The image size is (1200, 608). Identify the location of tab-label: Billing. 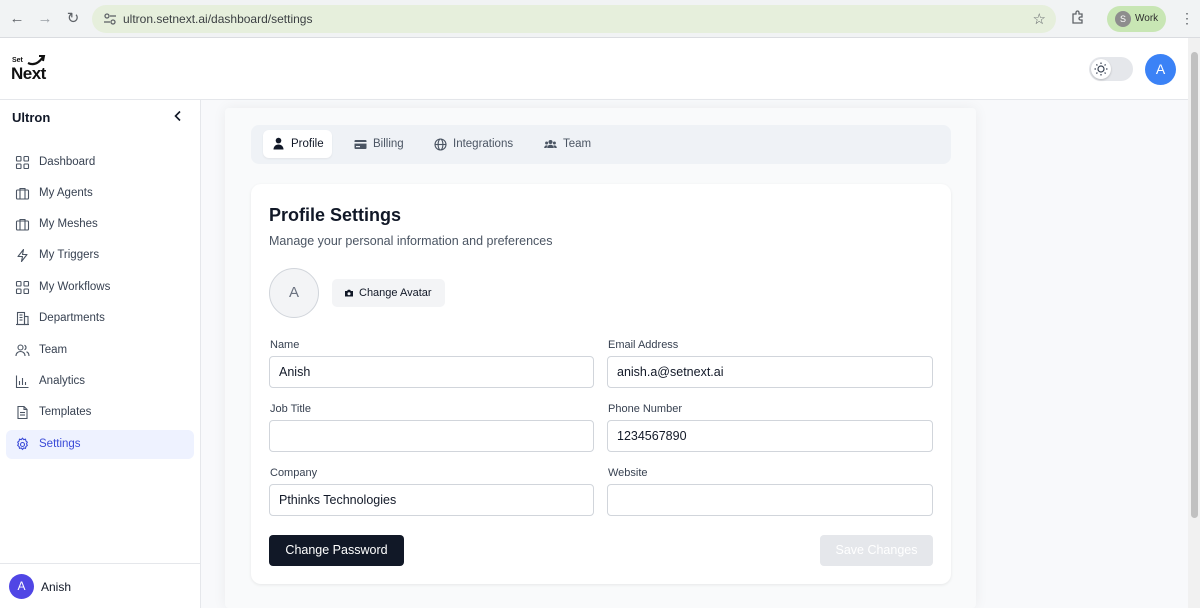
(388, 144).